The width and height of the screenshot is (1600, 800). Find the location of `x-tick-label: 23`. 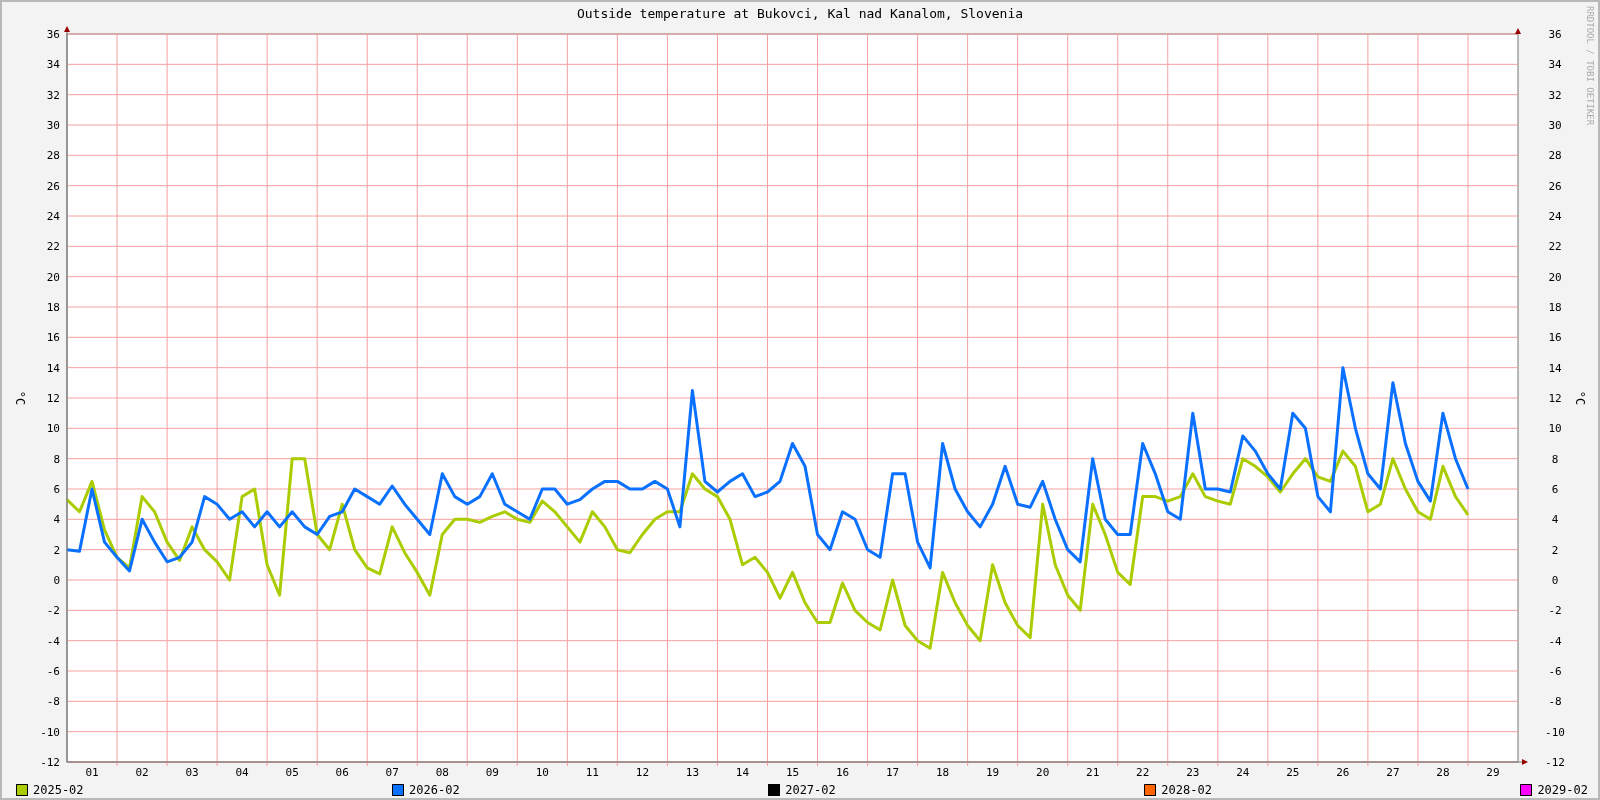

x-tick-label: 23 is located at coordinates (1193, 772).